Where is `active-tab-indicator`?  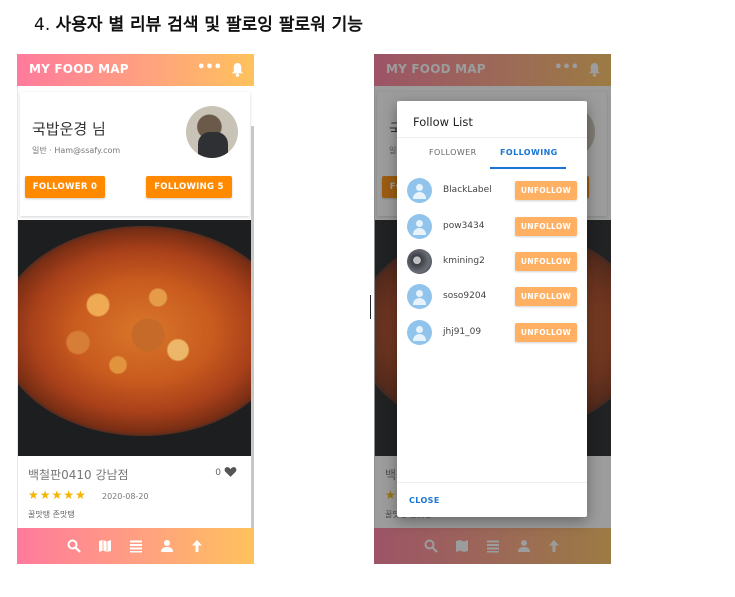
active-tab-indicator is located at coordinates (528, 168).